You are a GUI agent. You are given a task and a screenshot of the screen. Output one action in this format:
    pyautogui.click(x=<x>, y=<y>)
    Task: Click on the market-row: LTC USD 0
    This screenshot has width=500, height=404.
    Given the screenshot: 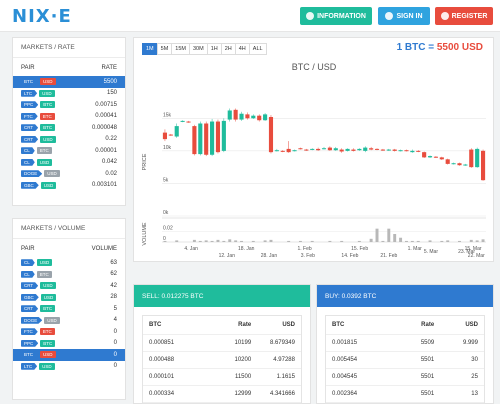 What is the action you would take?
    pyautogui.click(x=69, y=367)
    